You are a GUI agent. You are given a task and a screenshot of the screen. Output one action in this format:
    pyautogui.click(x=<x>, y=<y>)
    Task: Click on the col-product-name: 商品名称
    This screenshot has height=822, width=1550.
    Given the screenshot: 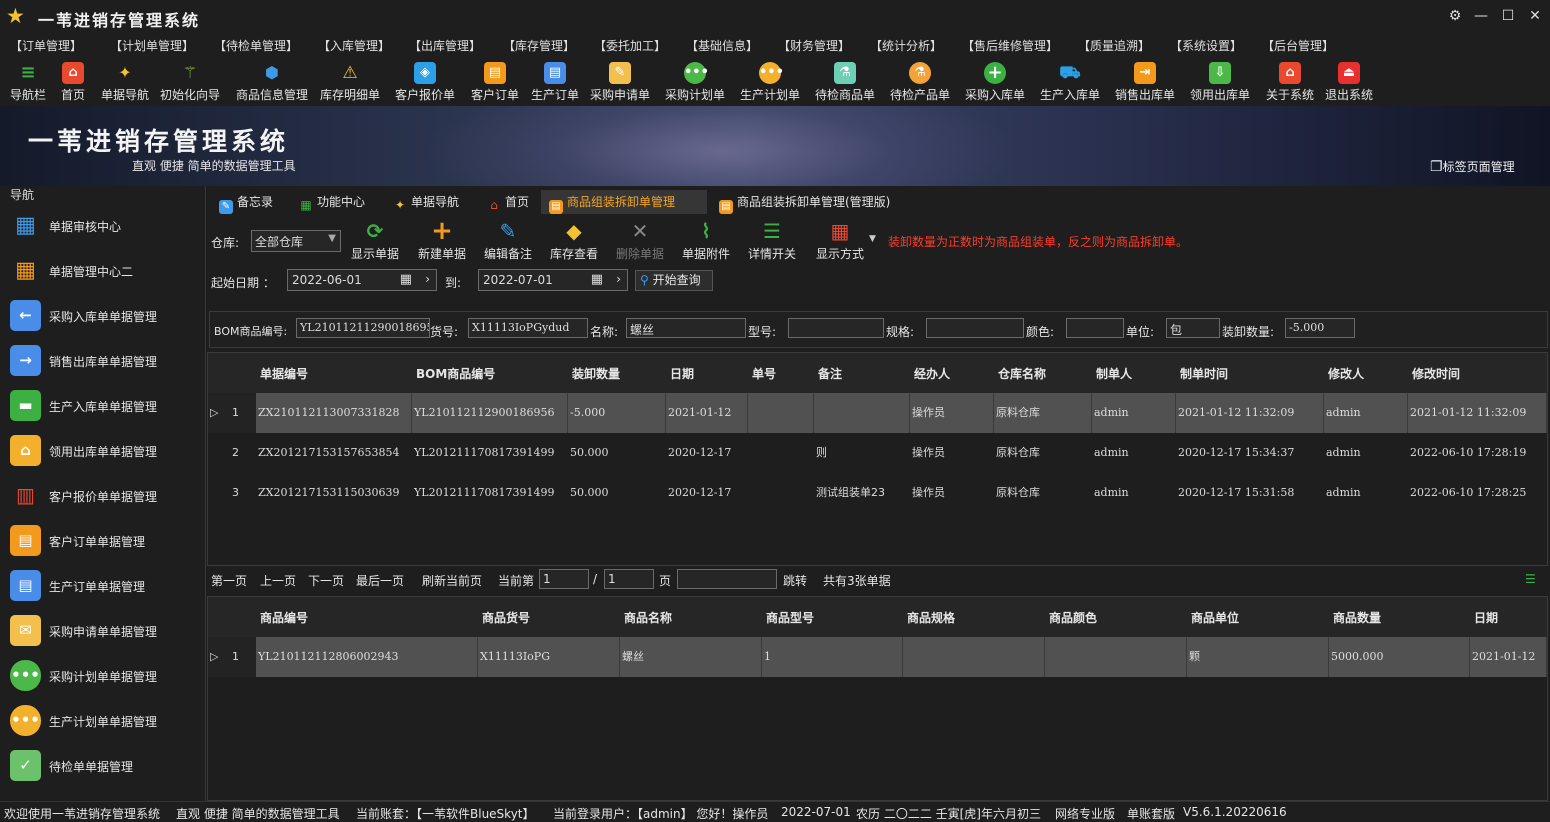 What is the action you would take?
    pyautogui.click(x=648, y=617)
    